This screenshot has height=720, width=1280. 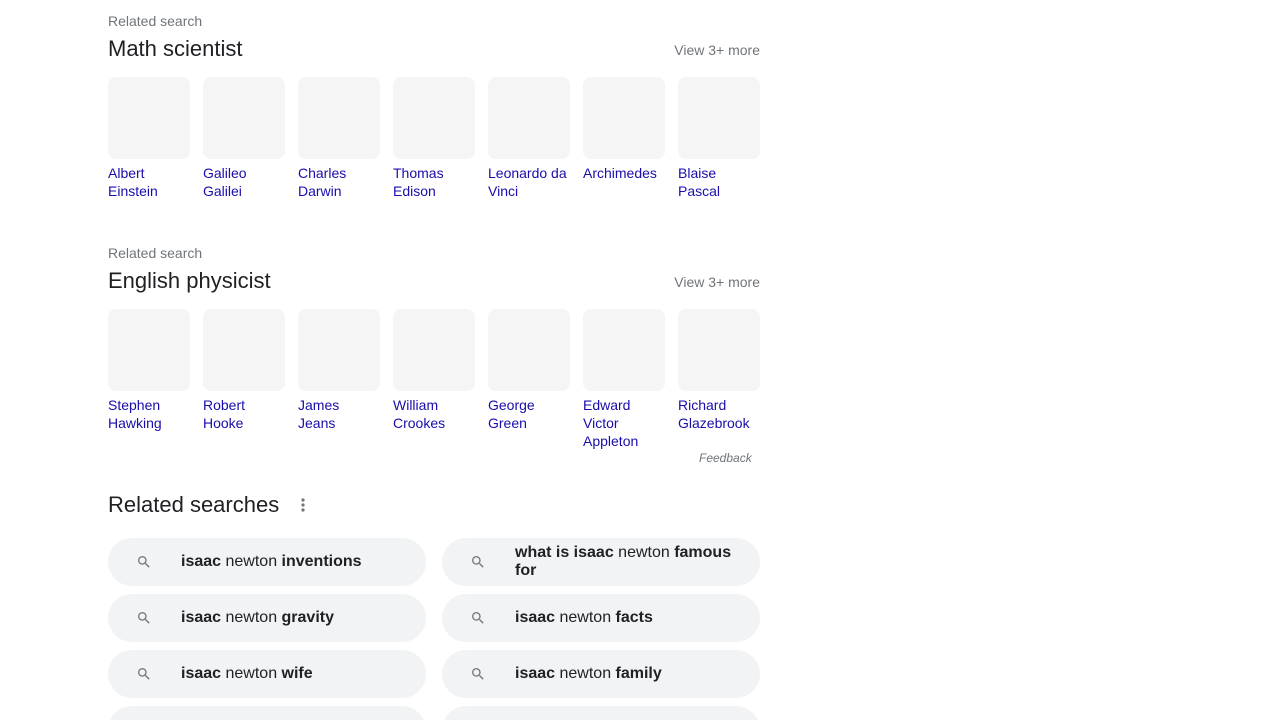 I want to click on entity-card: Stephen Hawking, so click(x=149, y=379).